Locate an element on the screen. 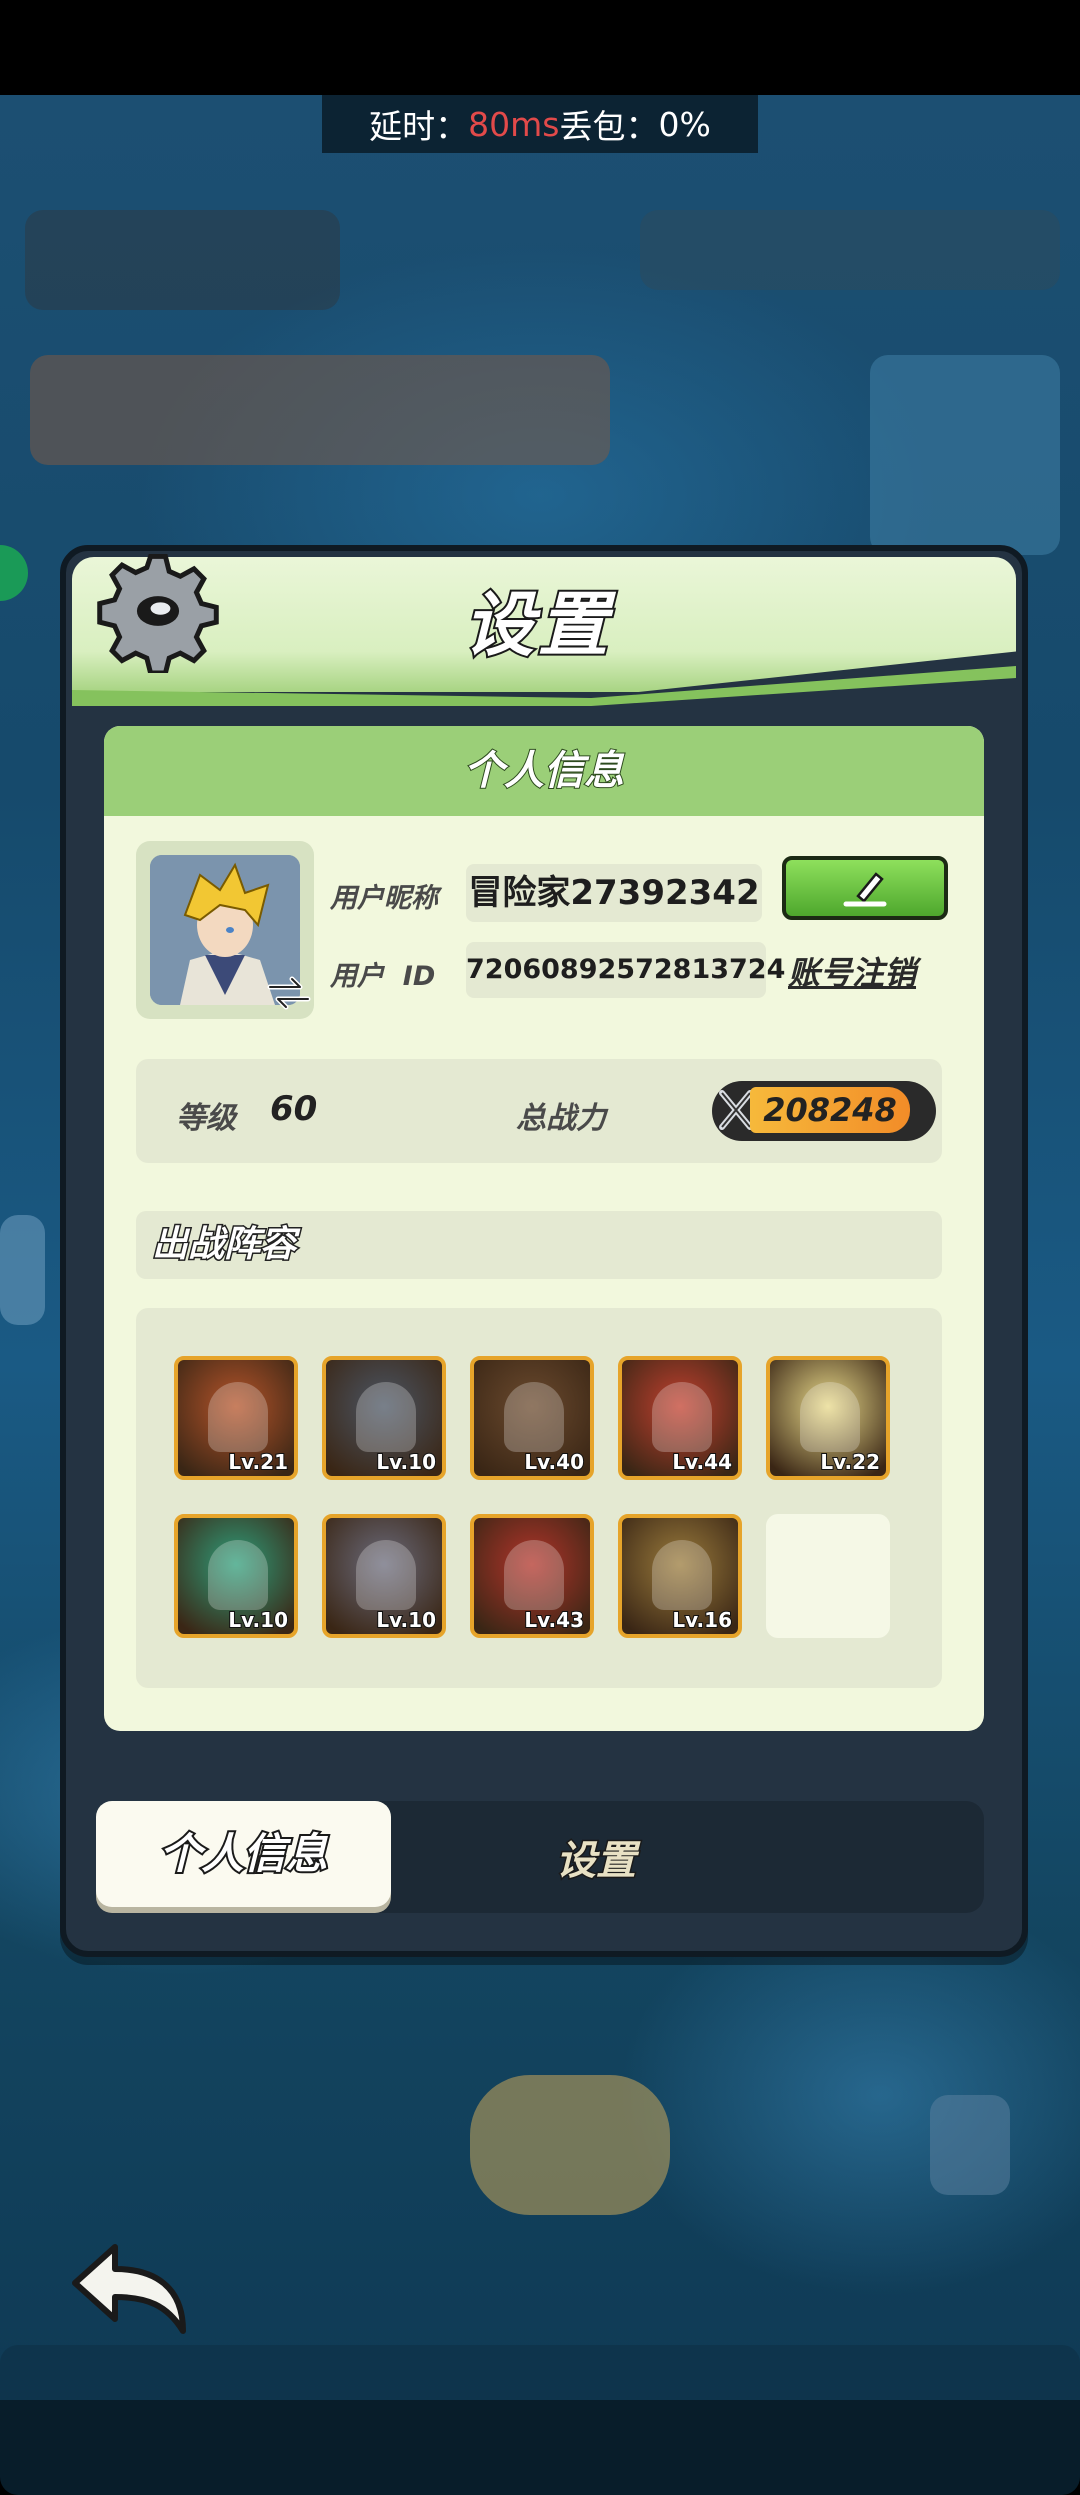  system-top-bar is located at coordinates (540, 47).